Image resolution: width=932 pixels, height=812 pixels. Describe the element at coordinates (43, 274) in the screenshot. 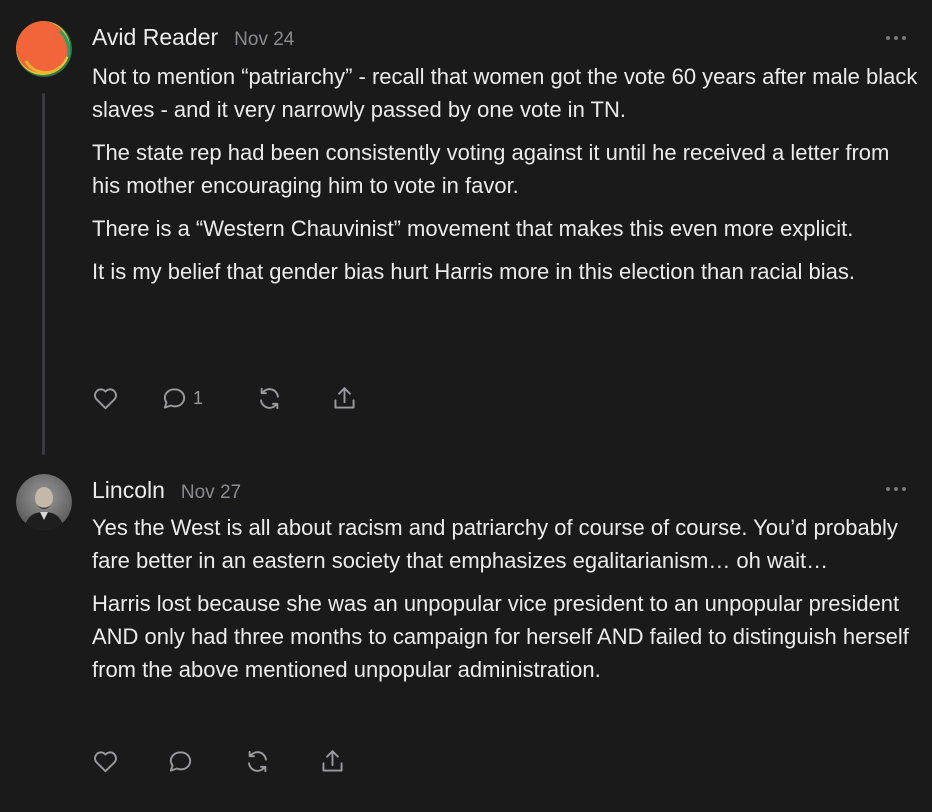

I see `thread-line` at that location.